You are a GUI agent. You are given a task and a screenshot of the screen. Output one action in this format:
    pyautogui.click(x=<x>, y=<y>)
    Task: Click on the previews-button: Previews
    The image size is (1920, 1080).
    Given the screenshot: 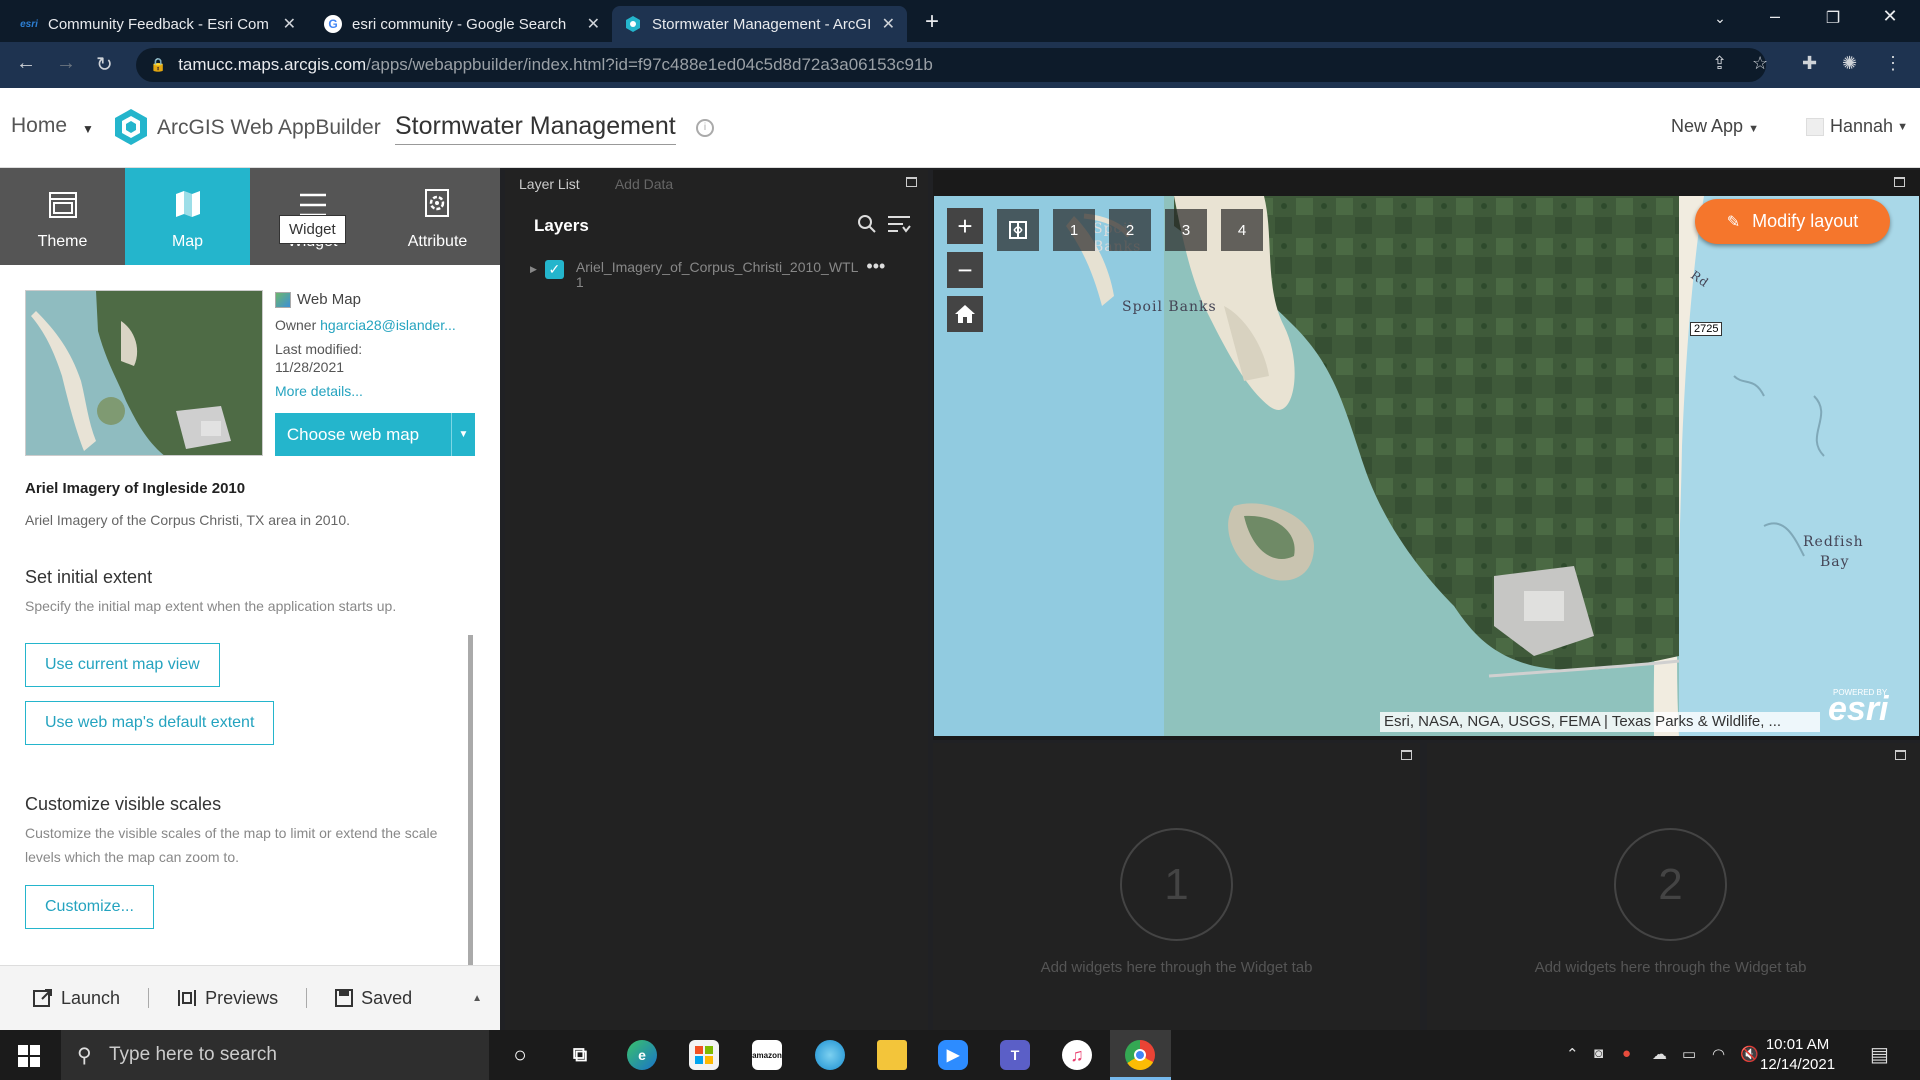 What is the action you would take?
    pyautogui.click(x=227, y=998)
    